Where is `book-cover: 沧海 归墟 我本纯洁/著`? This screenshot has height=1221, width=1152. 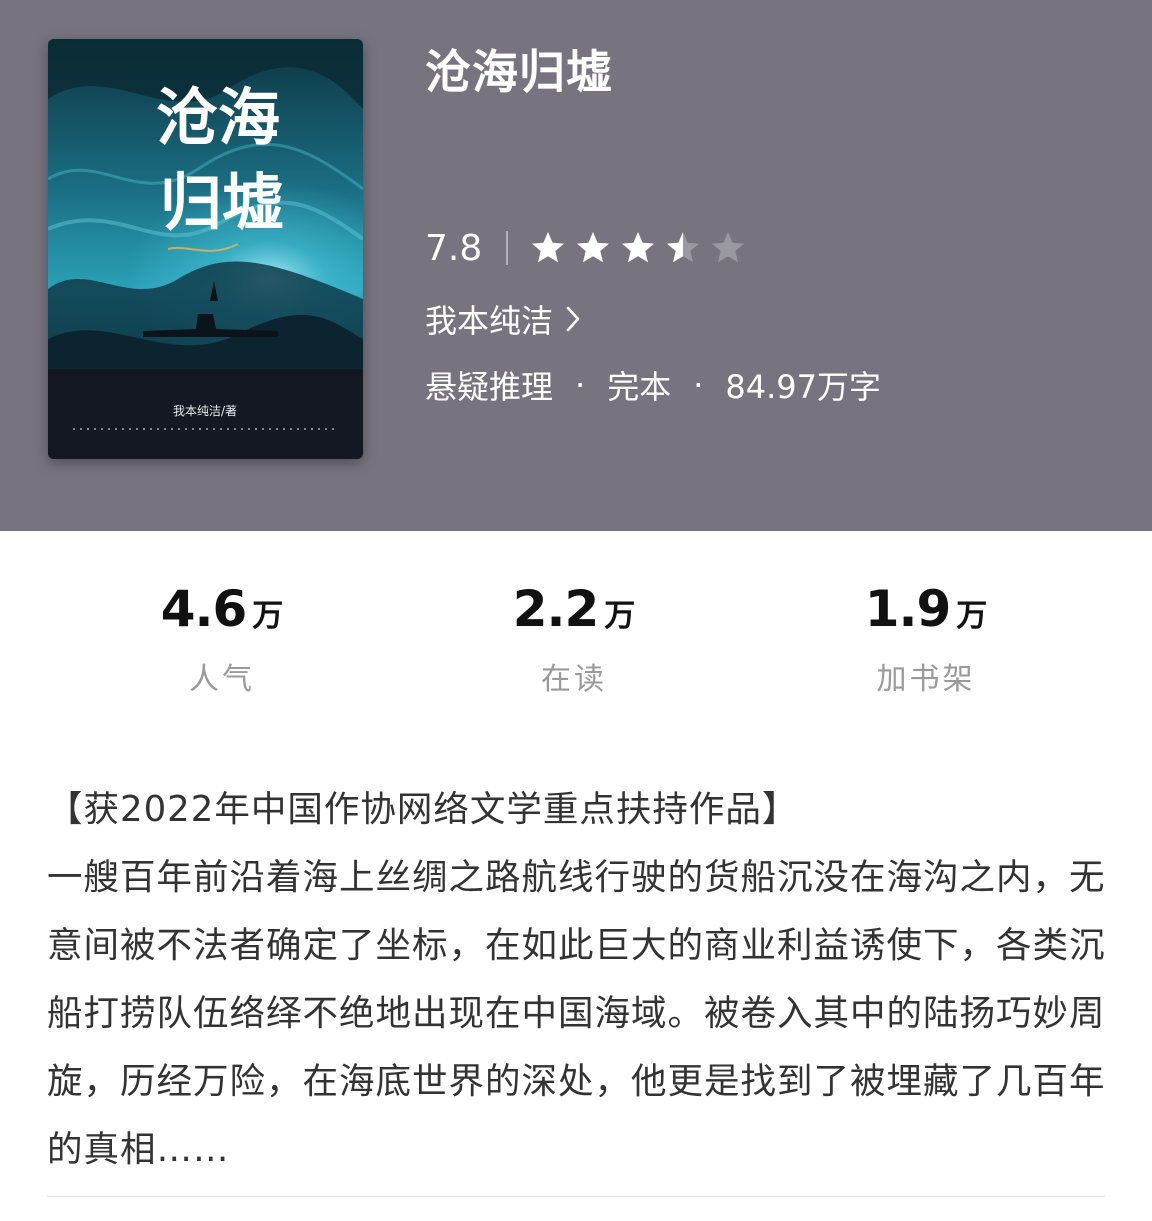
book-cover: 沧海 归墟 我本纯洁/著 is located at coordinates (205, 249).